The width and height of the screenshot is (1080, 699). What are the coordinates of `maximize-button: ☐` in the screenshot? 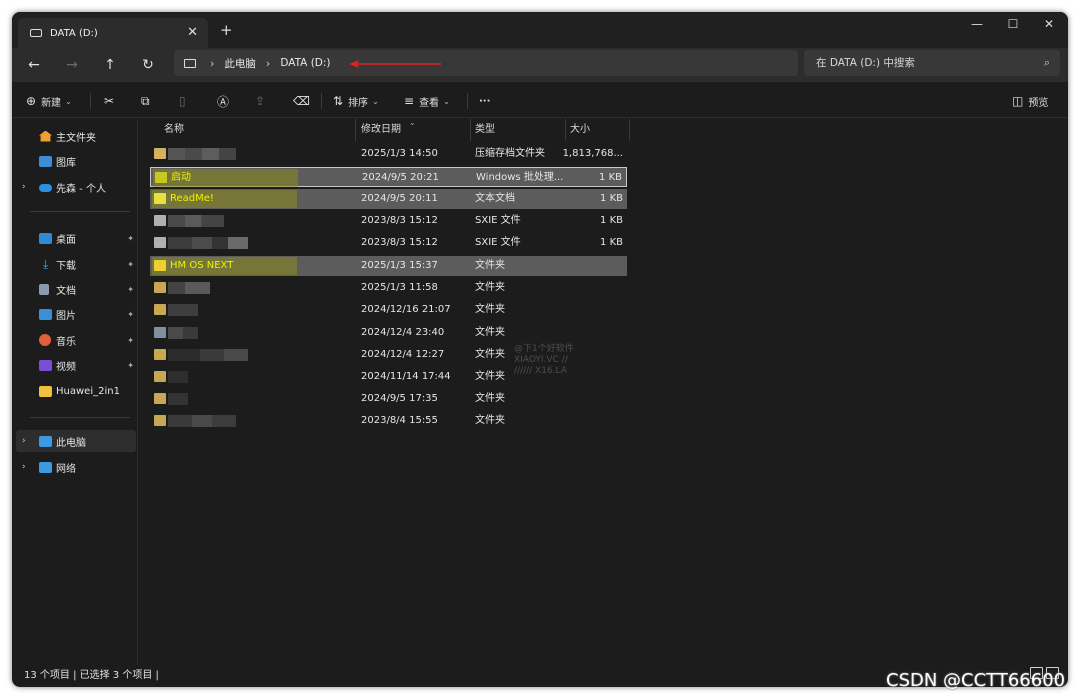 It's located at (1013, 24).